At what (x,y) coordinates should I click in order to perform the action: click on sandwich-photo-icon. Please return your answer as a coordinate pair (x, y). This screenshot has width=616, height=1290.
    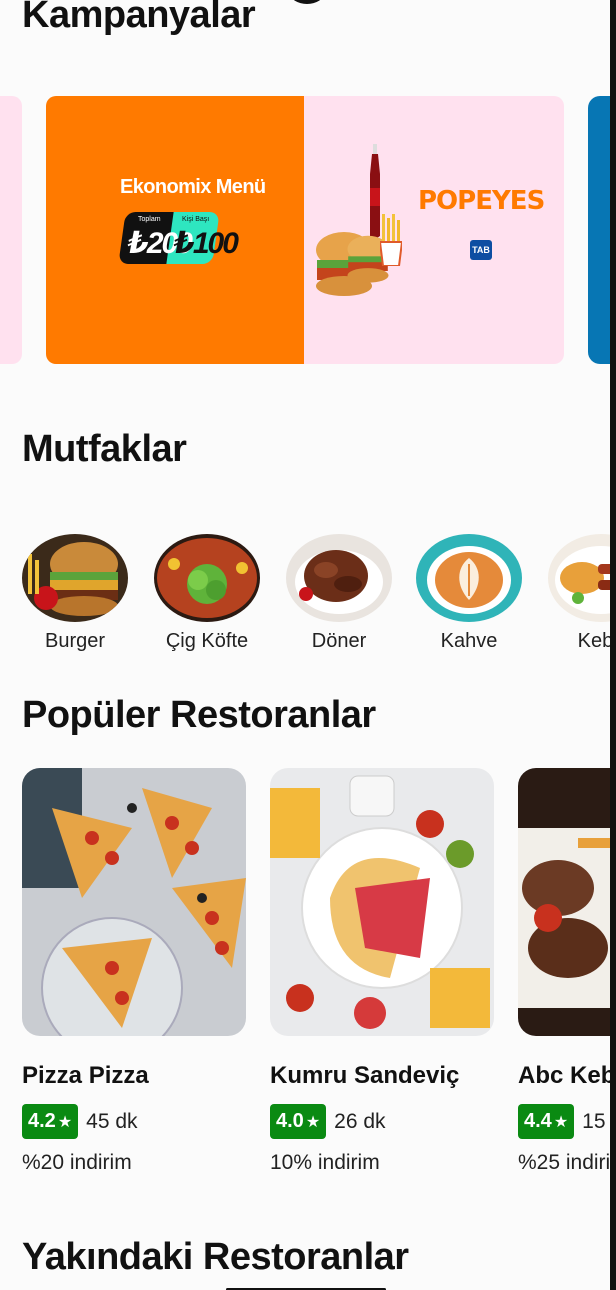
    Looking at the image, I should click on (382, 902).